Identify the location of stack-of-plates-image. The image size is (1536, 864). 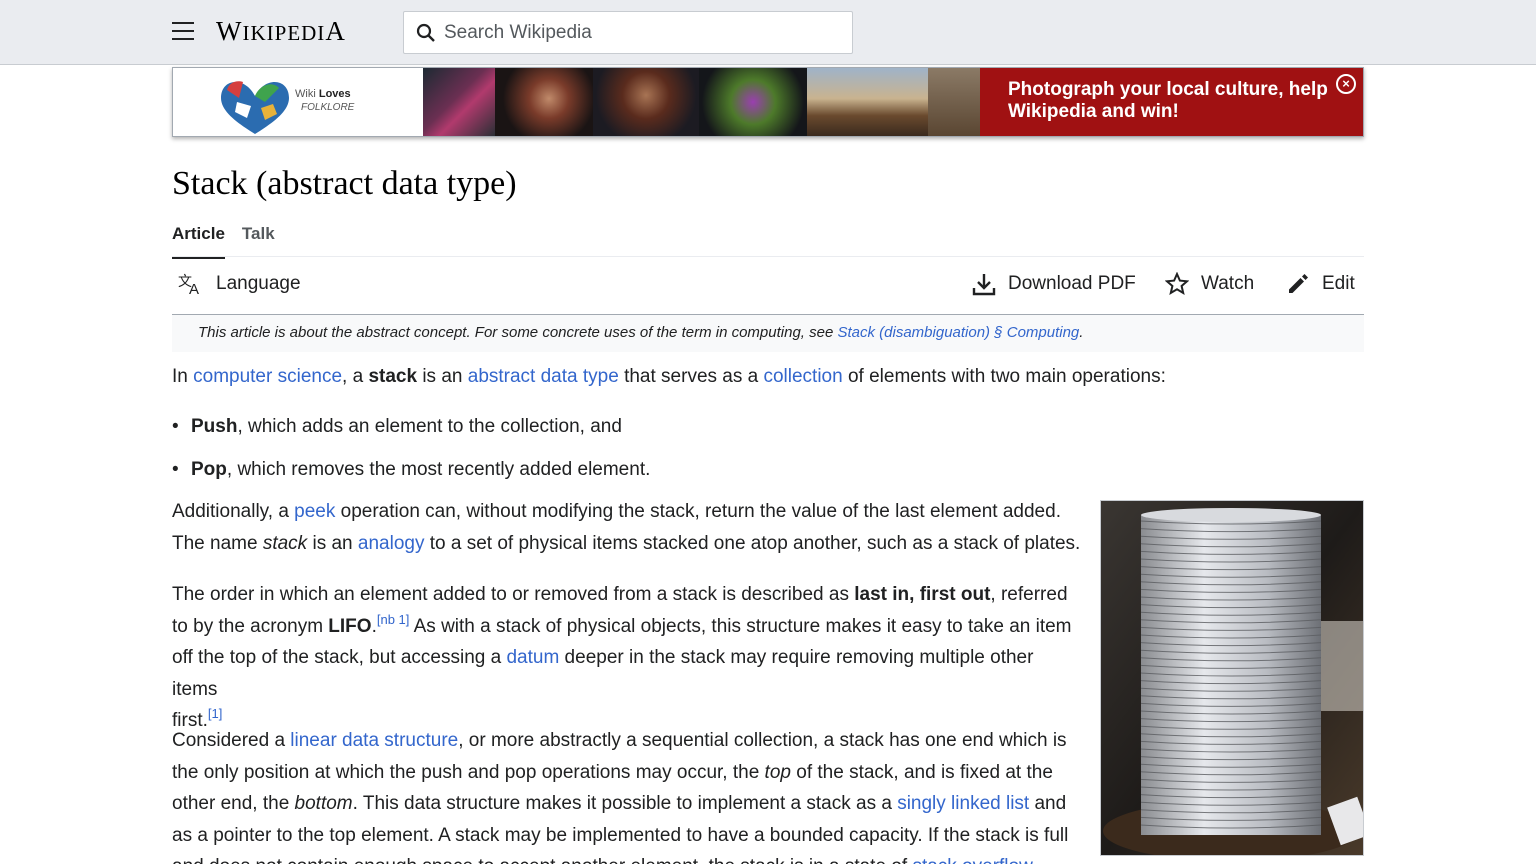
(1232, 678).